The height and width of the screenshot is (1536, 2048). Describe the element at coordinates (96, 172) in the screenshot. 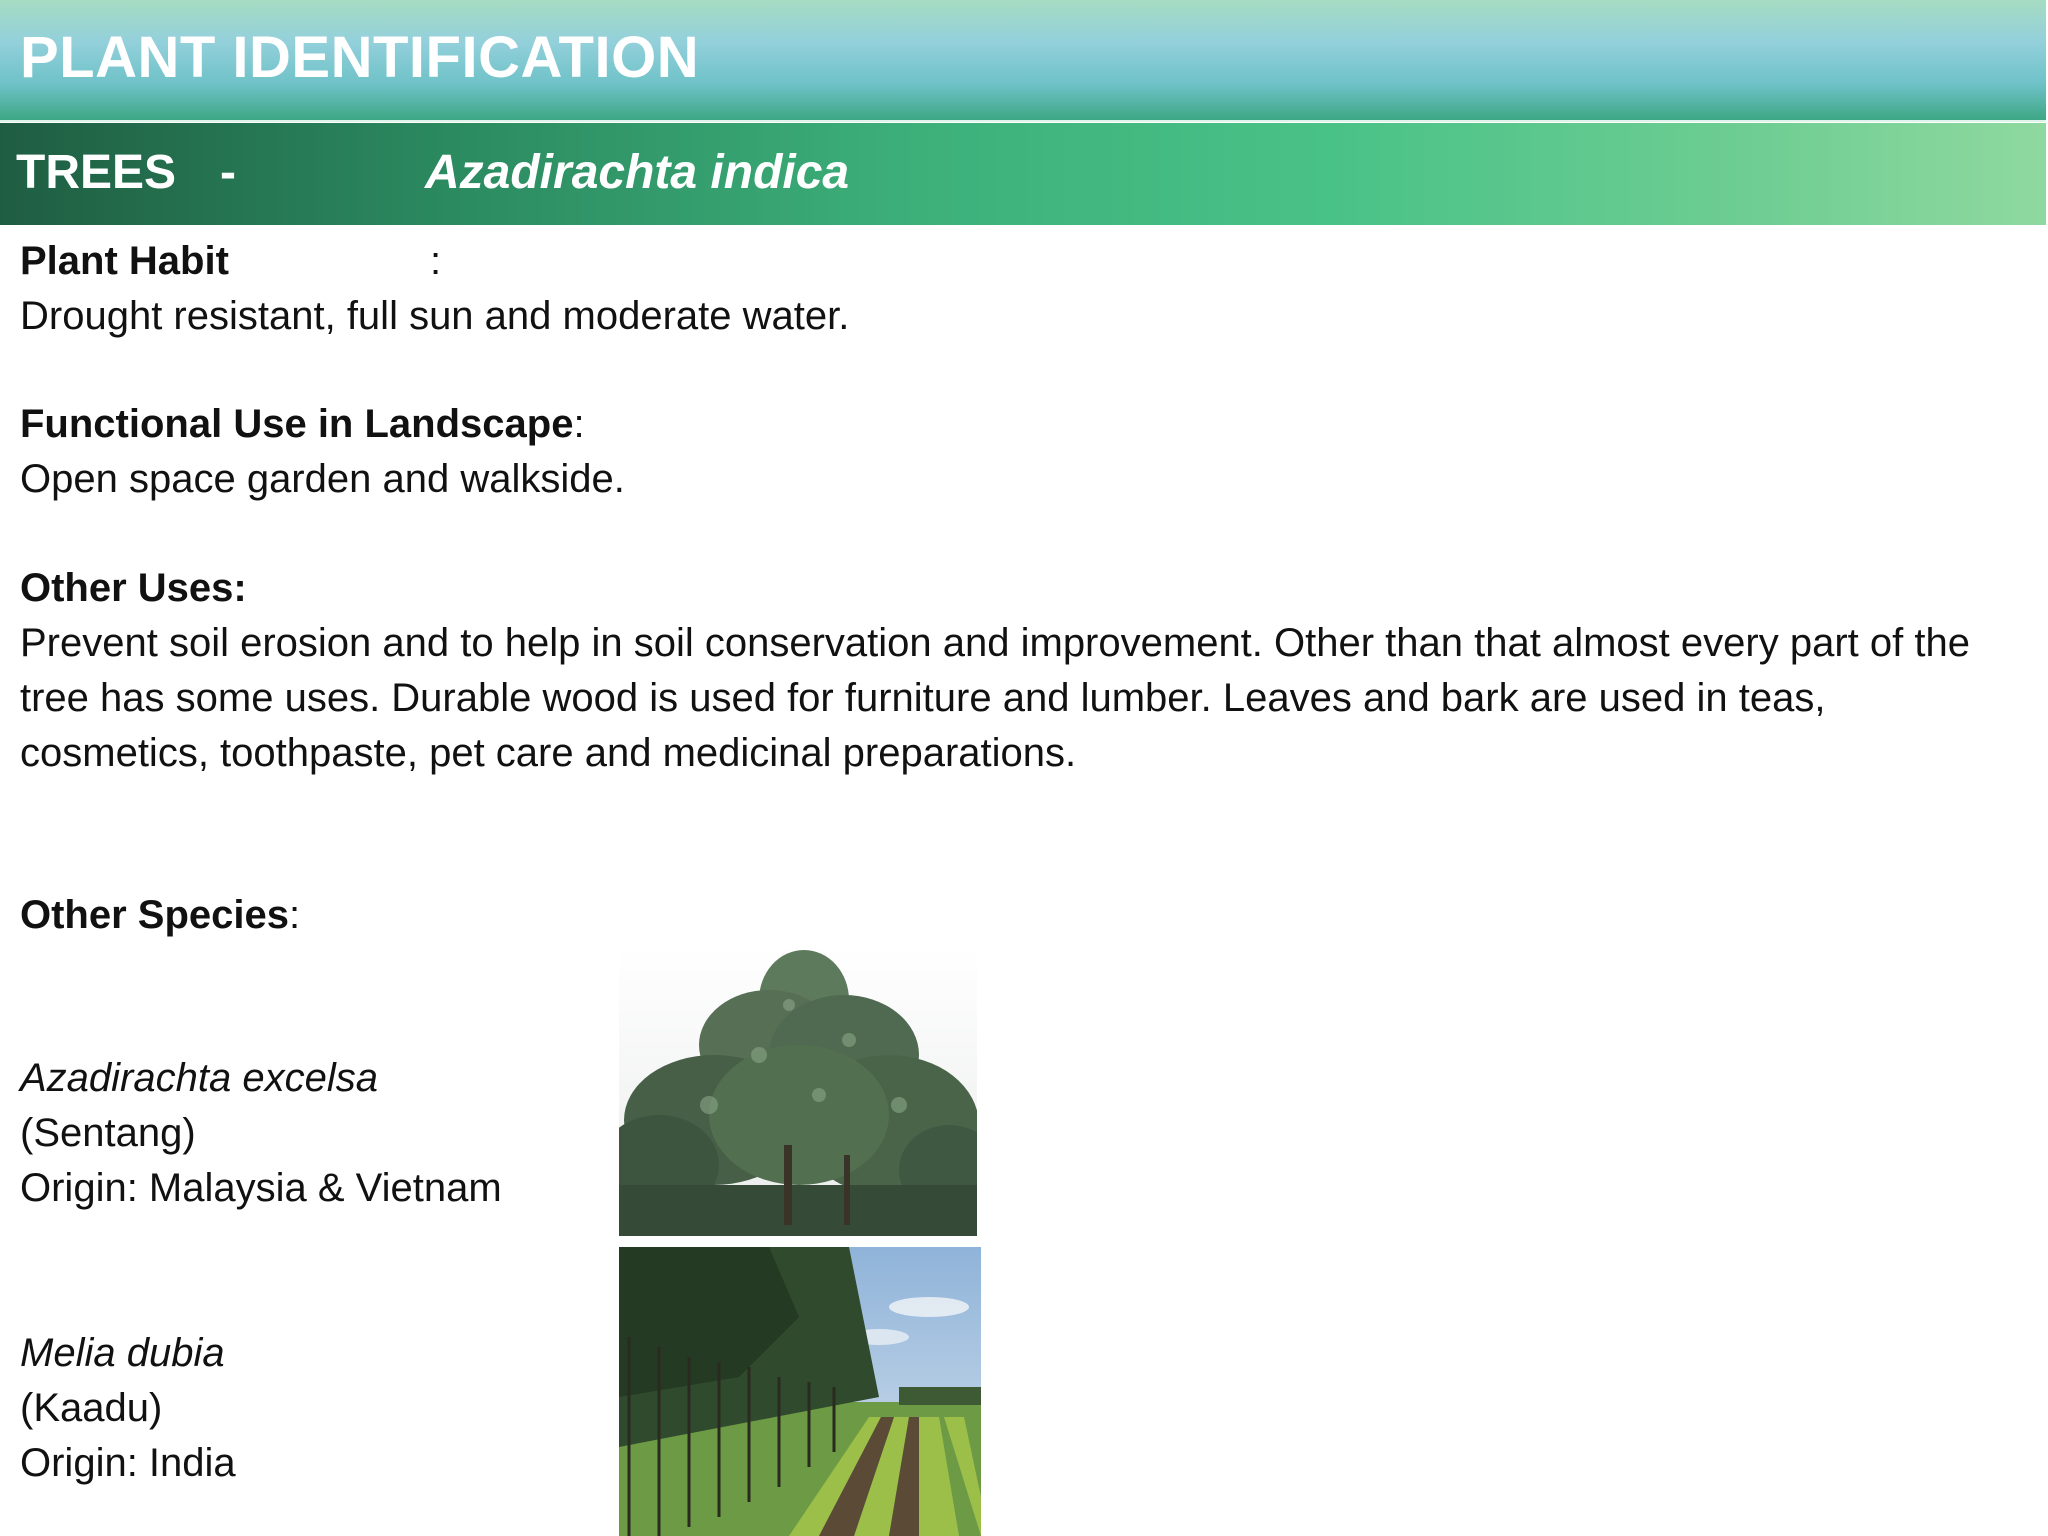

I see `category-label: TREES` at that location.